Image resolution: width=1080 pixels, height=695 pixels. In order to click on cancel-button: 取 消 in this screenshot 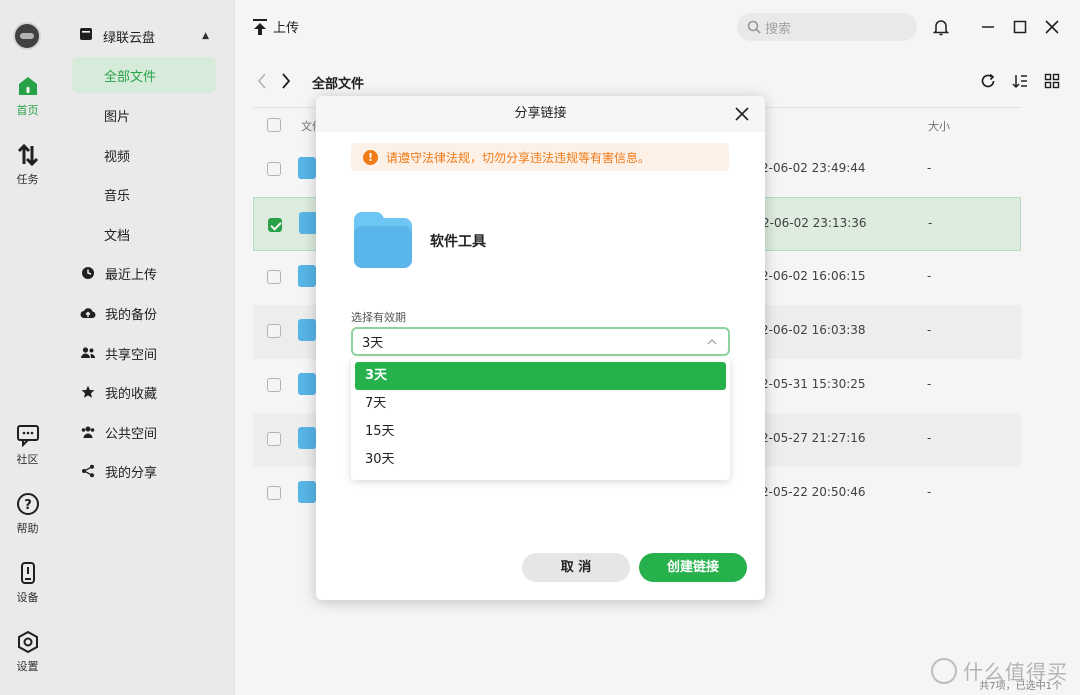, I will do `click(576, 567)`.